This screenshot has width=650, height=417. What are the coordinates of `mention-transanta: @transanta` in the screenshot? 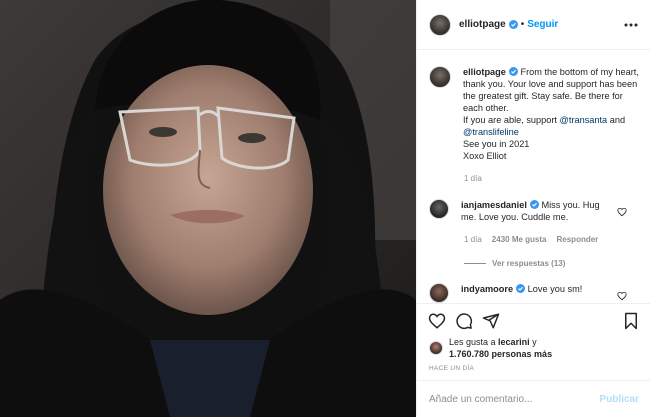 It's located at (584, 120).